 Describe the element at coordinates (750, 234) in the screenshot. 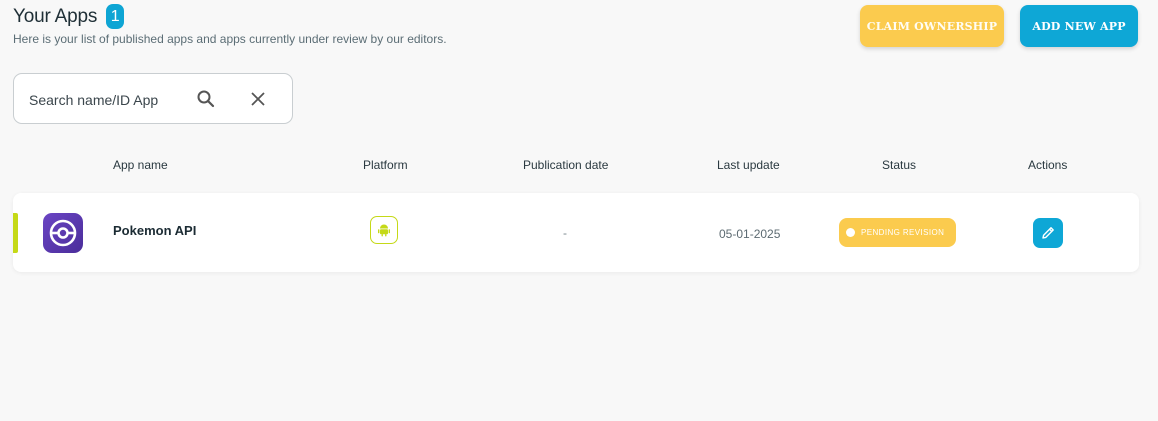

I see `last-update: 05-01-2025` at that location.